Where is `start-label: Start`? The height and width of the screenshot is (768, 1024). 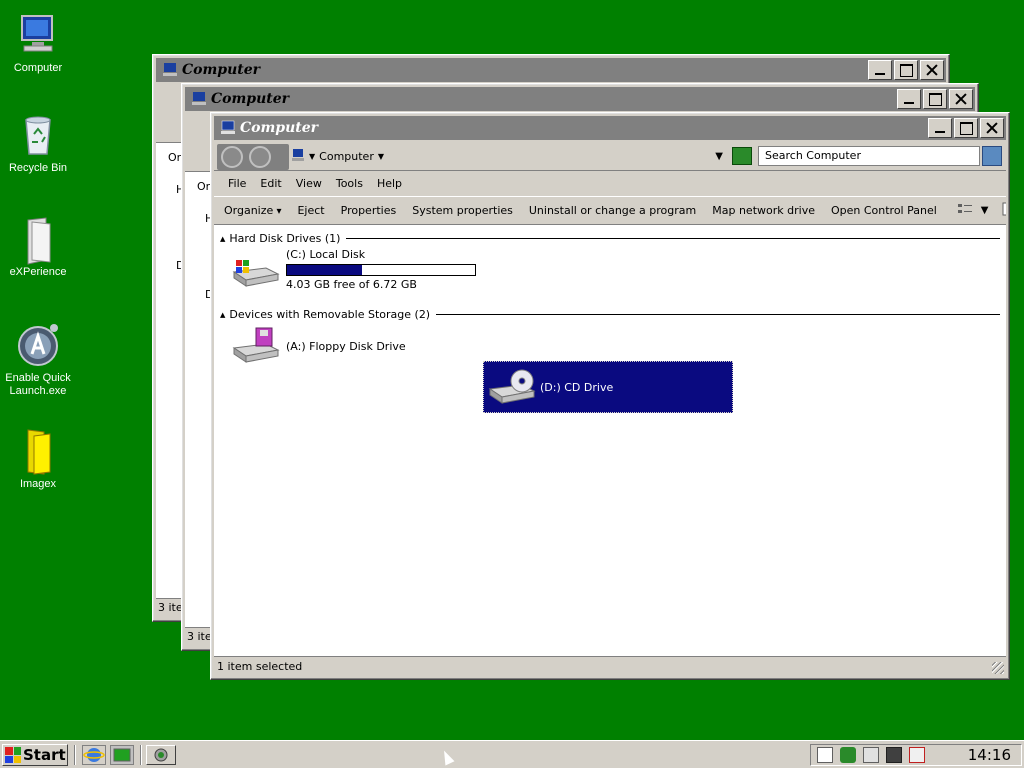 start-label: Start is located at coordinates (44, 755).